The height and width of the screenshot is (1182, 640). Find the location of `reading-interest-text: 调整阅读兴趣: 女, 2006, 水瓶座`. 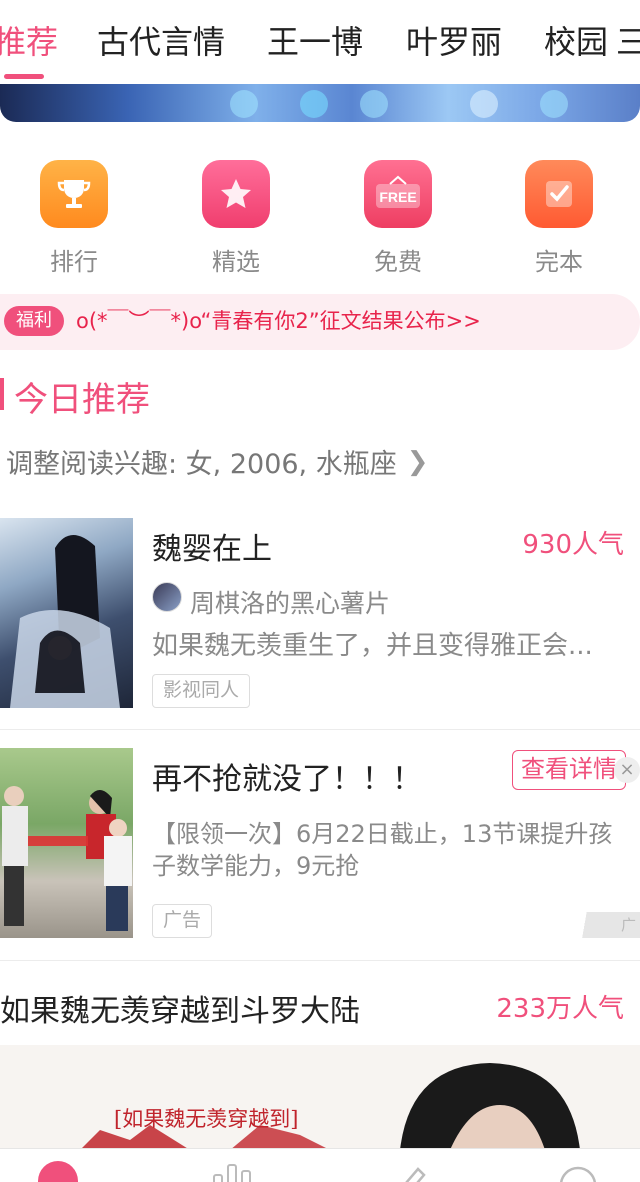

reading-interest-text: 调整阅读兴趣: 女, 2006, 水瓶座 is located at coordinates (201, 464).